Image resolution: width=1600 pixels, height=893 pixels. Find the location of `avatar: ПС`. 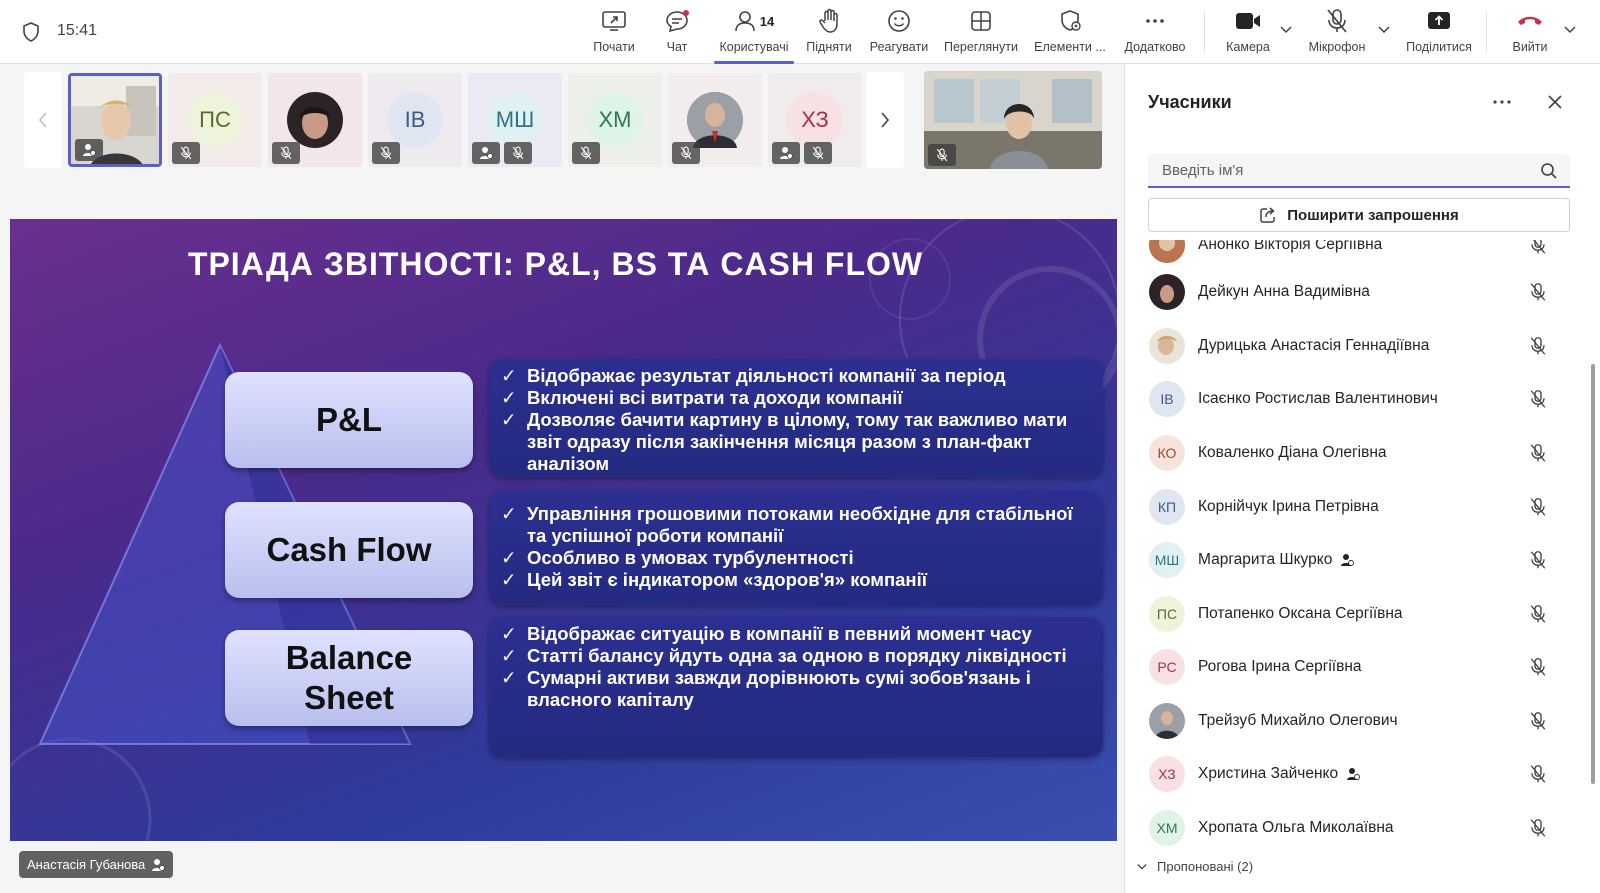

avatar: ПС is located at coordinates (1167, 614).